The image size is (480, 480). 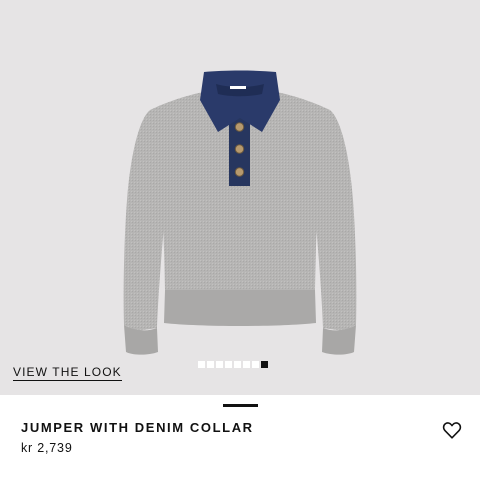 I want to click on heart-outline-icon, so click(x=452, y=430).